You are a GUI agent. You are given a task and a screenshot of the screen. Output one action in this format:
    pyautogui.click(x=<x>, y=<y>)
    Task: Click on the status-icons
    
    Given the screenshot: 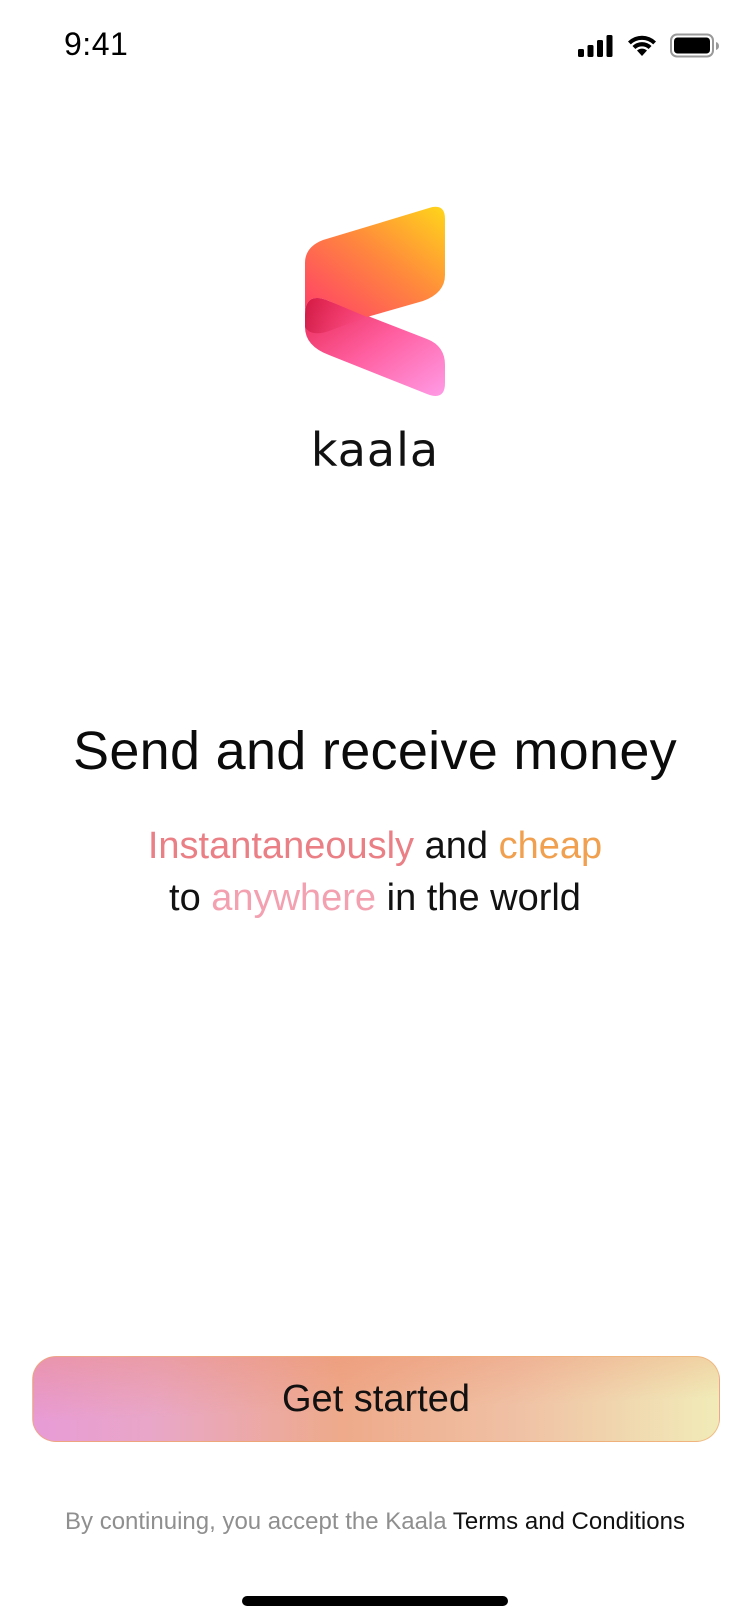 What is the action you would take?
    pyautogui.click(x=649, y=46)
    